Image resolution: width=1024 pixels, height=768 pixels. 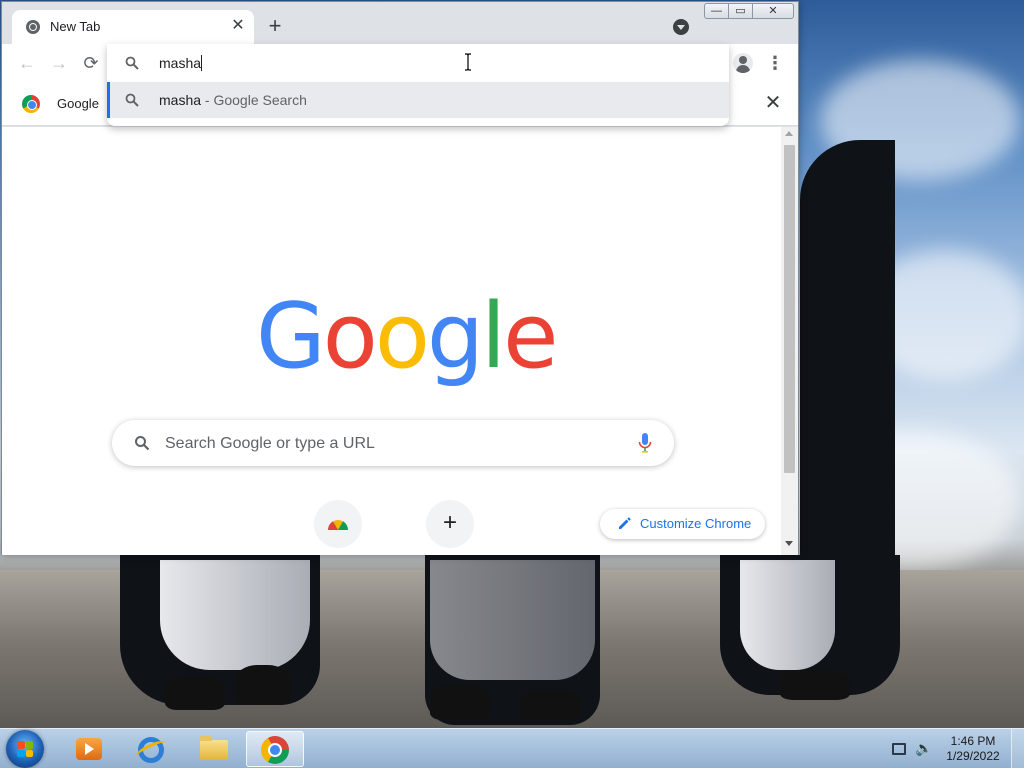 I want to click on omnibox-input-text: masha, so click(x=180, y=63).